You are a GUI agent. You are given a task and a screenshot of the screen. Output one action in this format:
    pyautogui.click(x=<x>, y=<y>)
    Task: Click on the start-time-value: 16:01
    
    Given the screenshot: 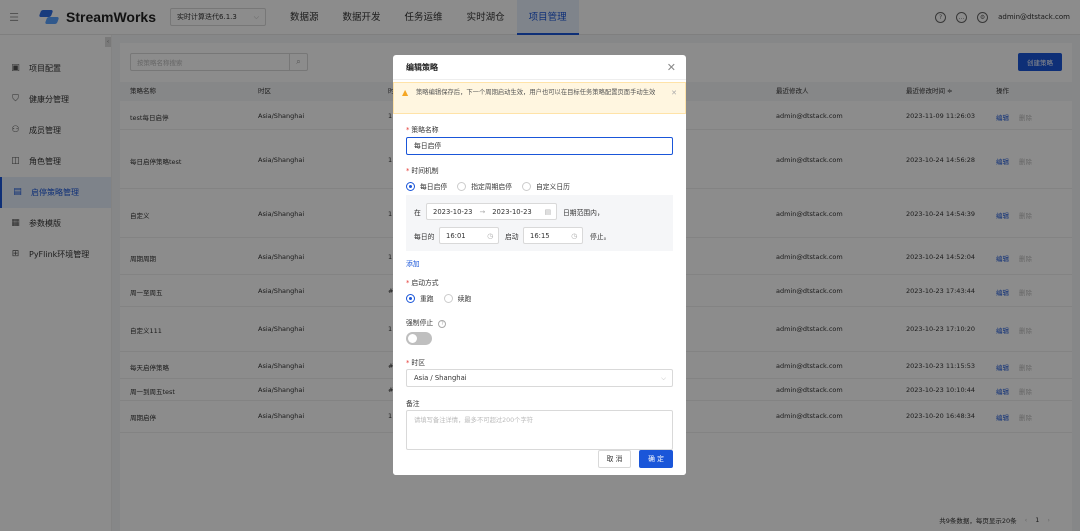 What is the action you would take?
    pyautogui.click(x=456, y=235)
    